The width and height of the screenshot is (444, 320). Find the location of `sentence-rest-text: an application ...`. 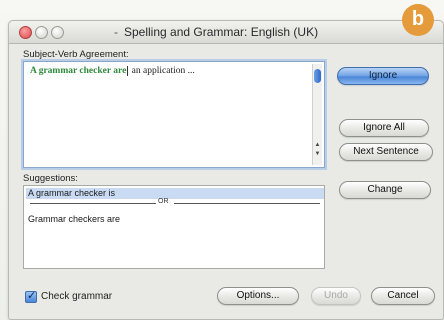

sentence-rest-text: an application ... is located at coordinates (162, 71).